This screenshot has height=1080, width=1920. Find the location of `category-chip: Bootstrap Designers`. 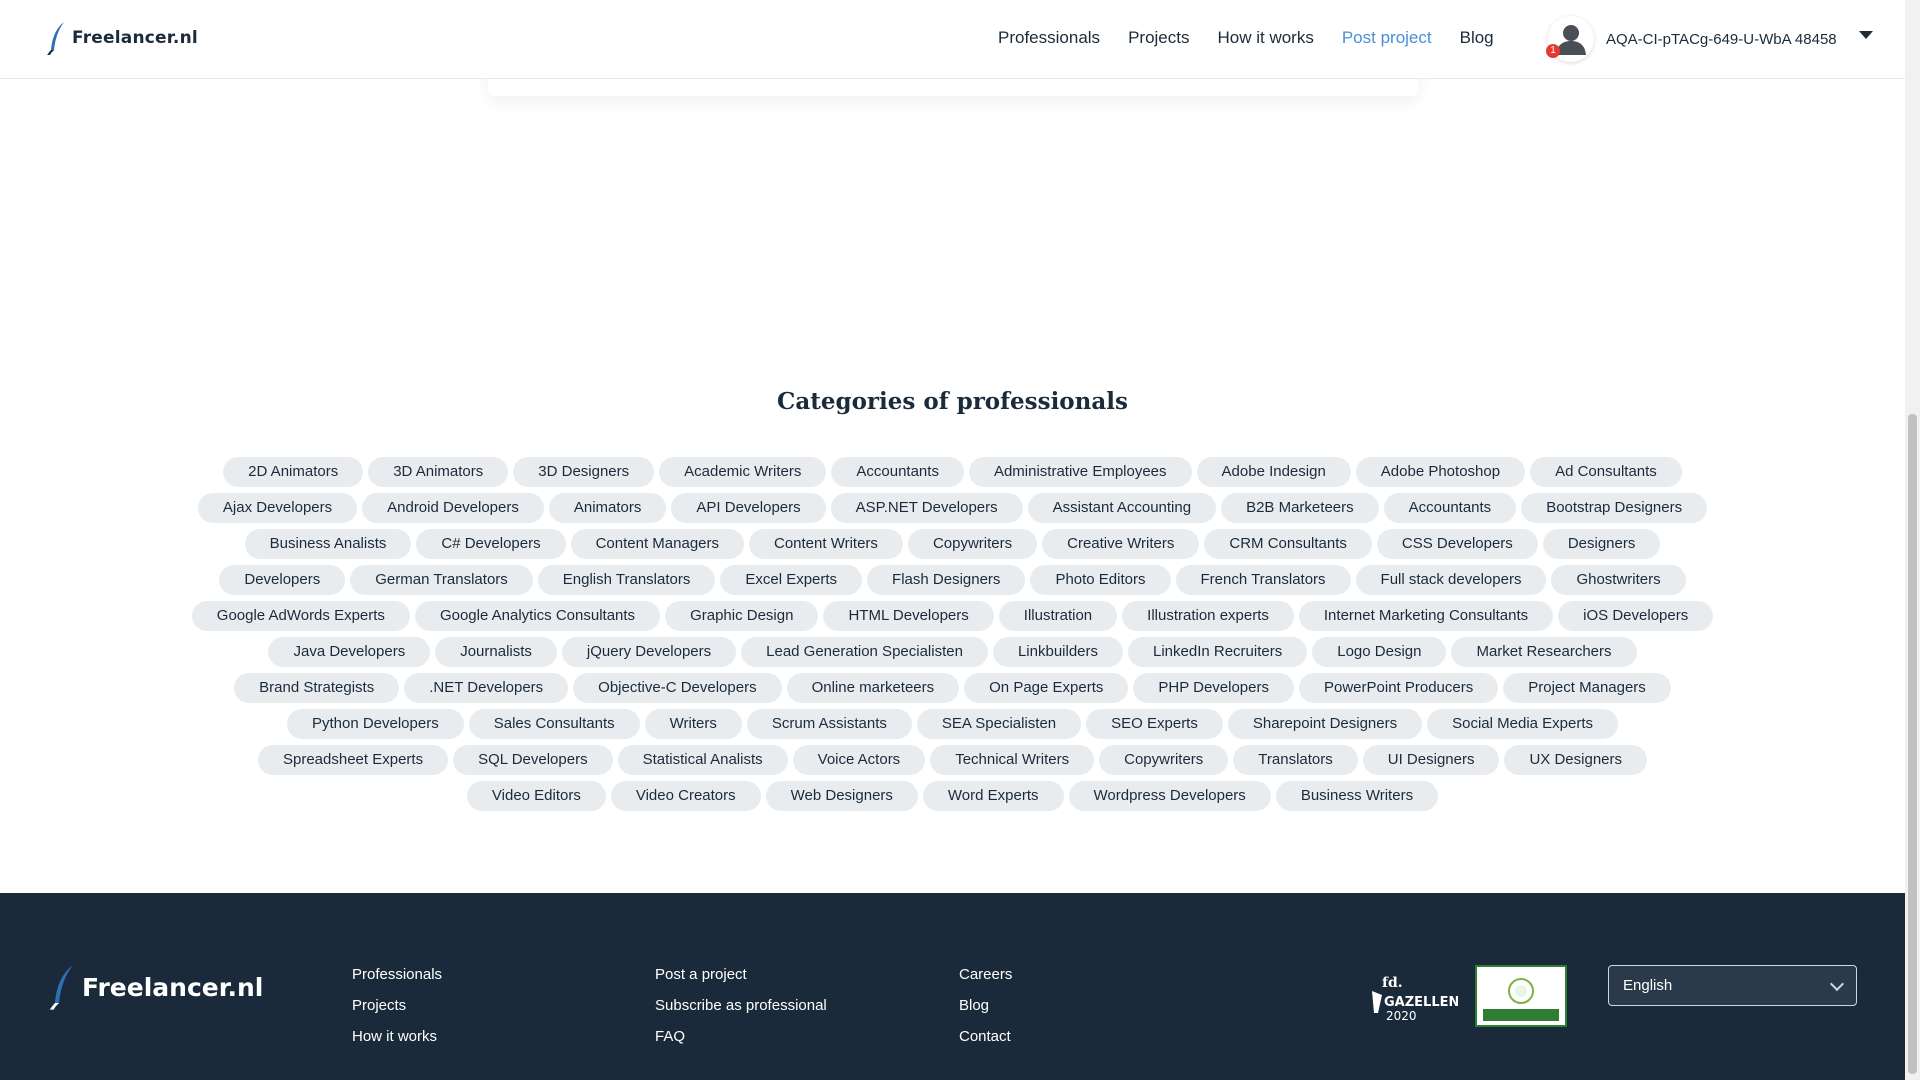

category-chip: Bootstrap Designers is located at coordinates (1614, 508).